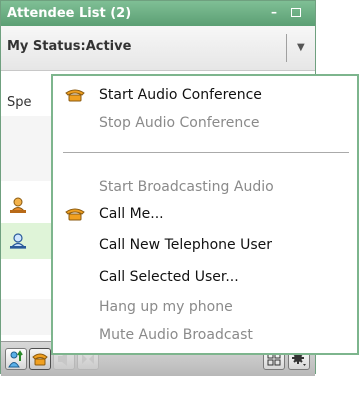 The height and width of the screenshot is (397, 359). Describe the element at coordinates (158, 48) in the screenshot. I see `my-status-selector: My Status:Active ▼` at that location.